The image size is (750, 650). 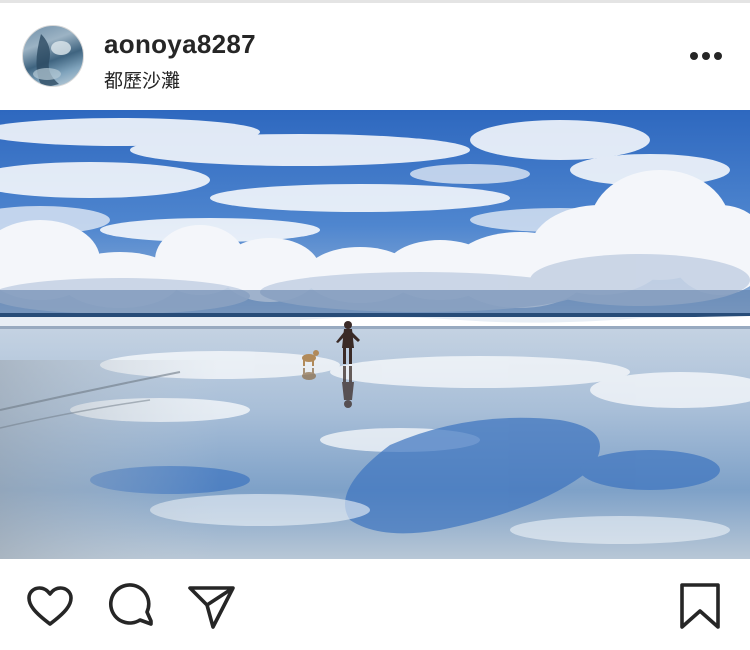 What do you see at coordinates (700, 607) in the screenshot?
I see `bookmark-icon` at bounding box center [700, 607].